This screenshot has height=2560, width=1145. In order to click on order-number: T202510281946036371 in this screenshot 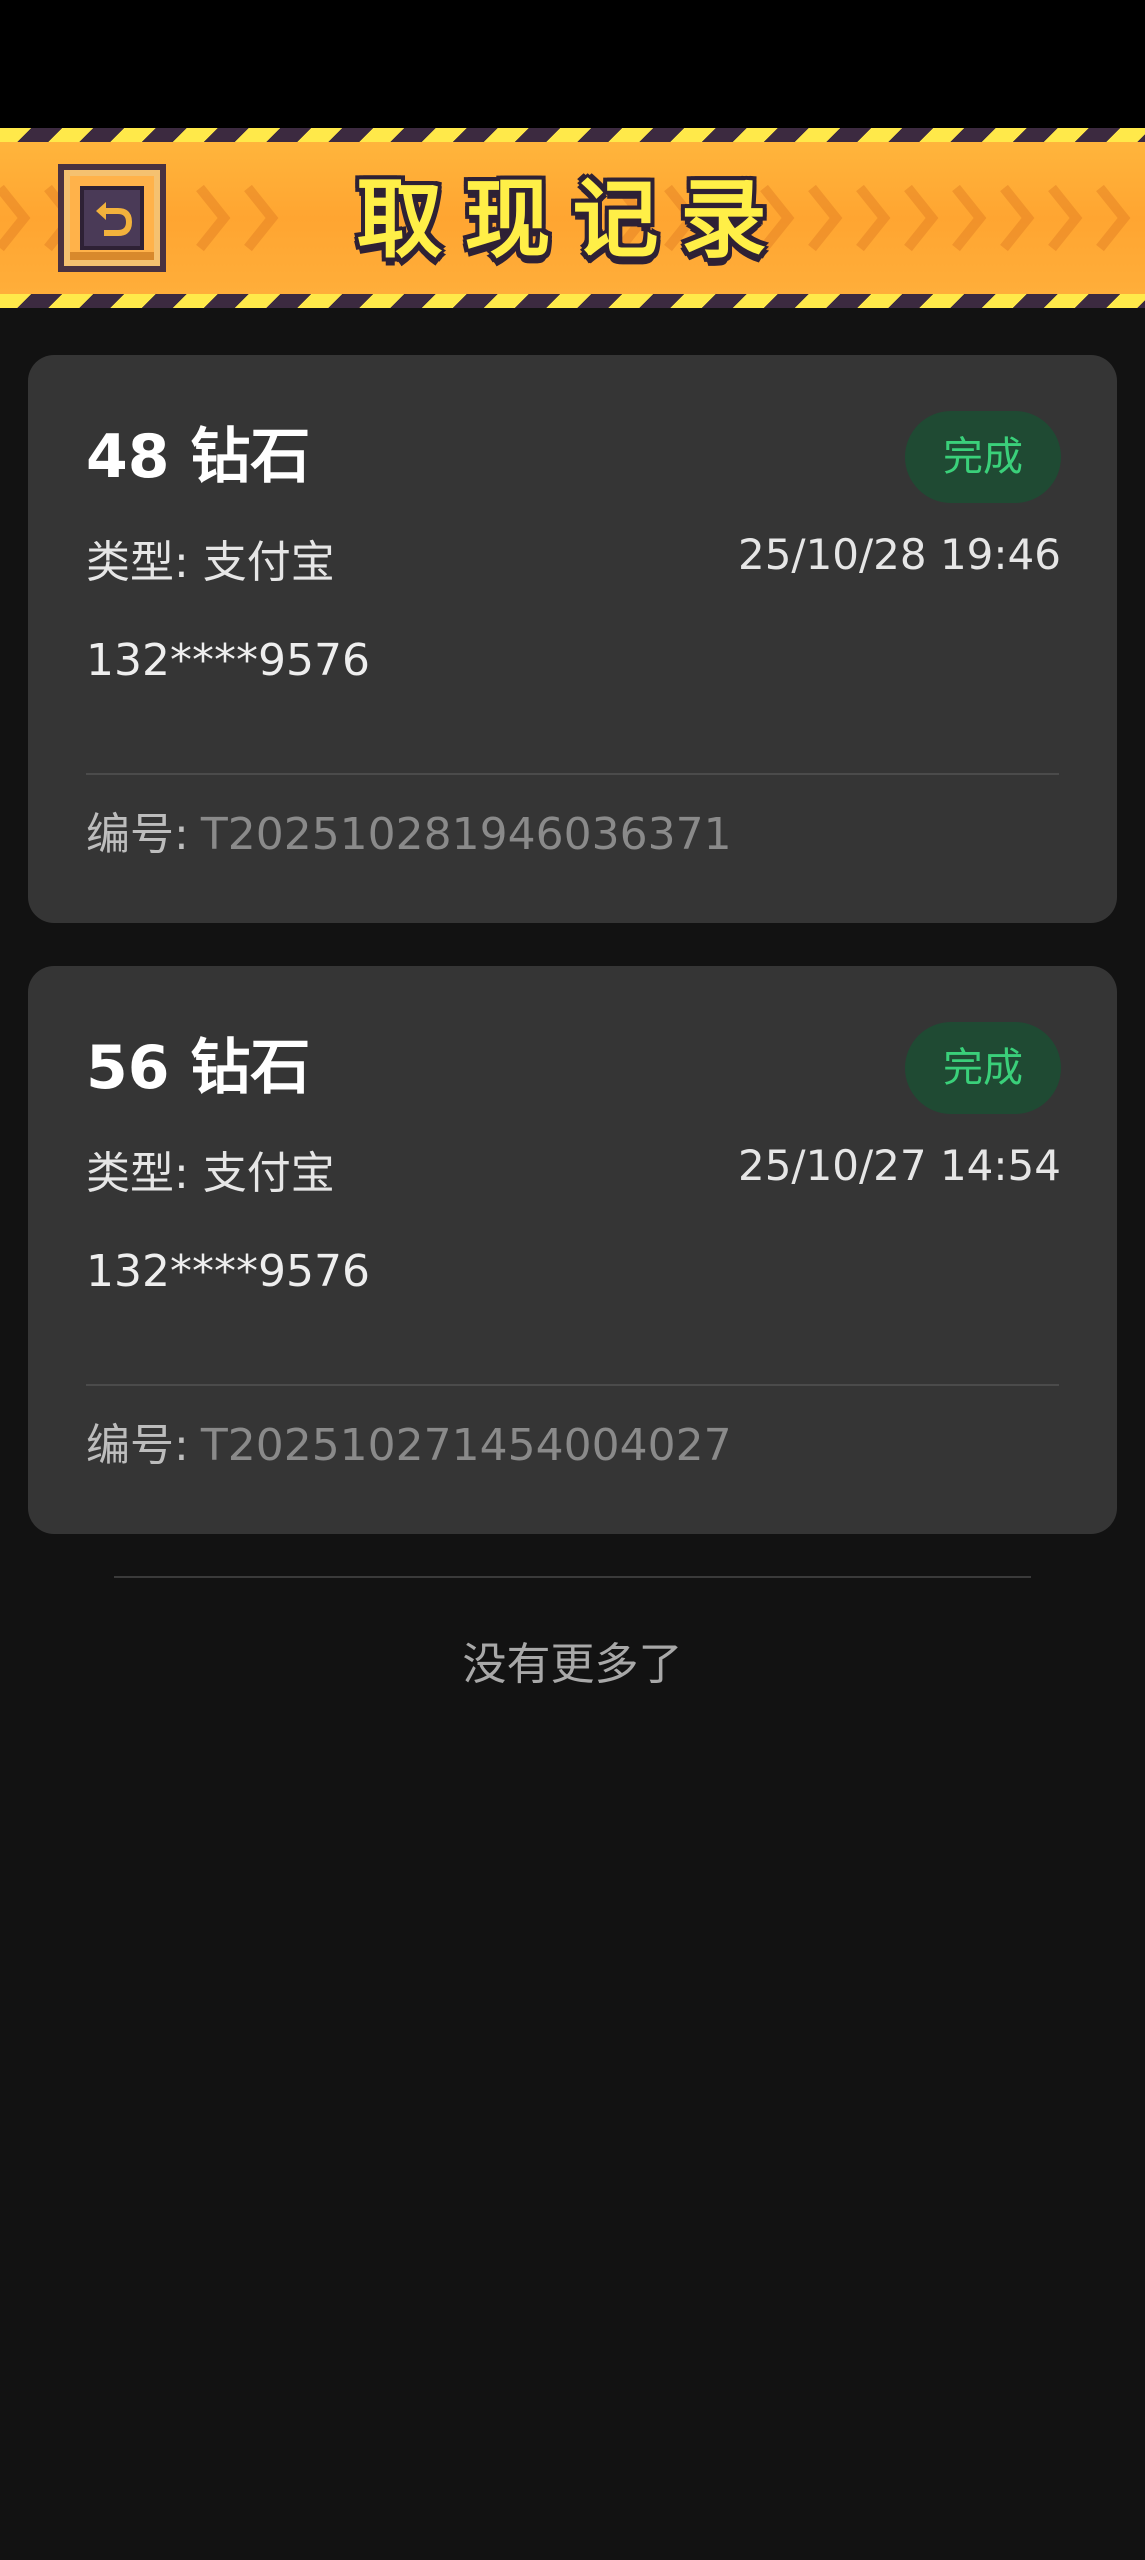, I will do `click(466, 834)`.